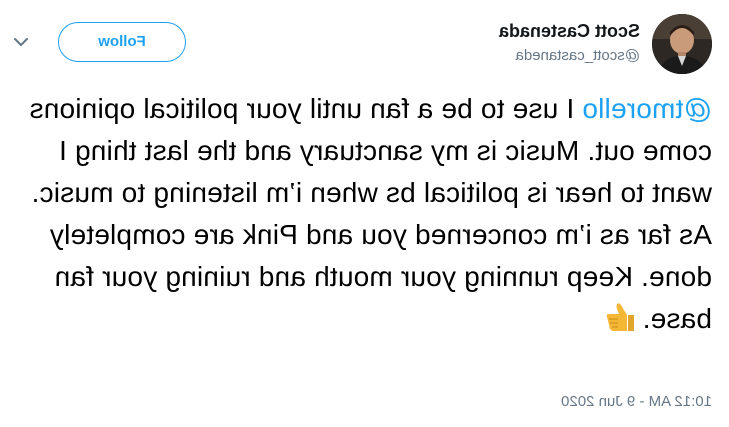 The image size is (729, 427). What do you see at coordinates (569, 56) in the screenshot?
I see `author-handle: @scott_castaneda` at bounding box center [569, 56].